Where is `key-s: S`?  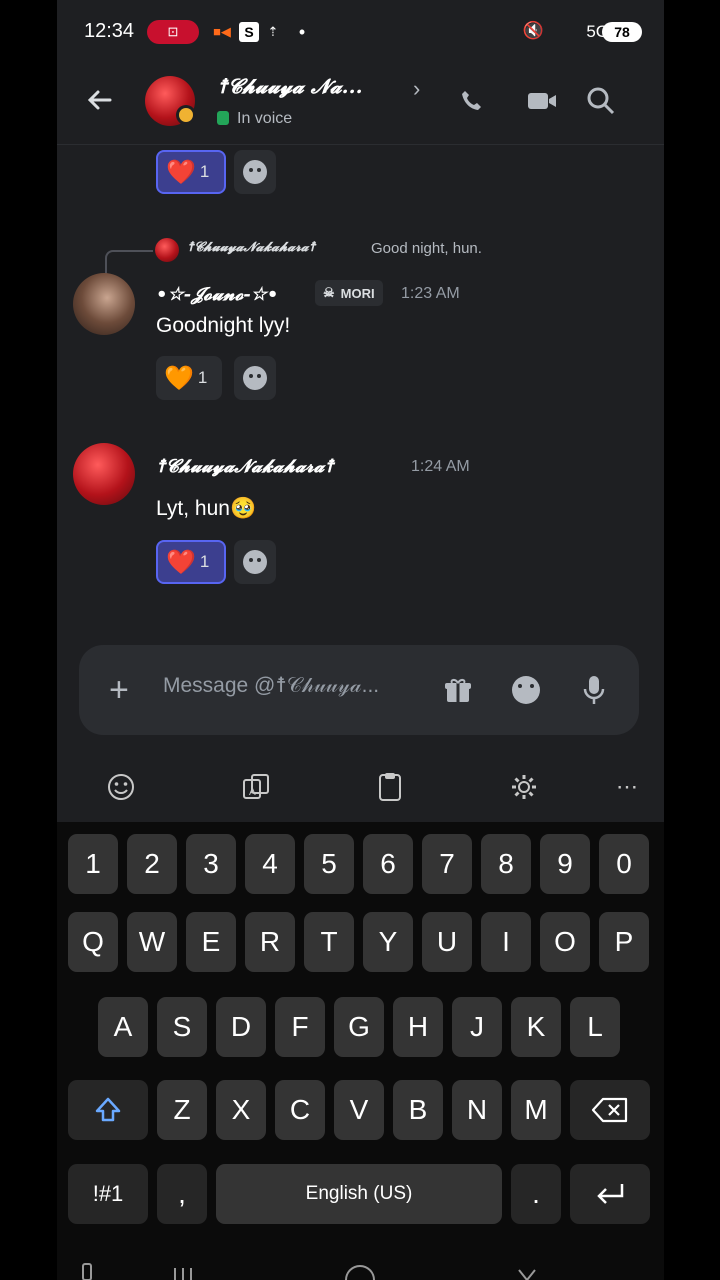
key-s: S is located at coordinates (182, 1027).